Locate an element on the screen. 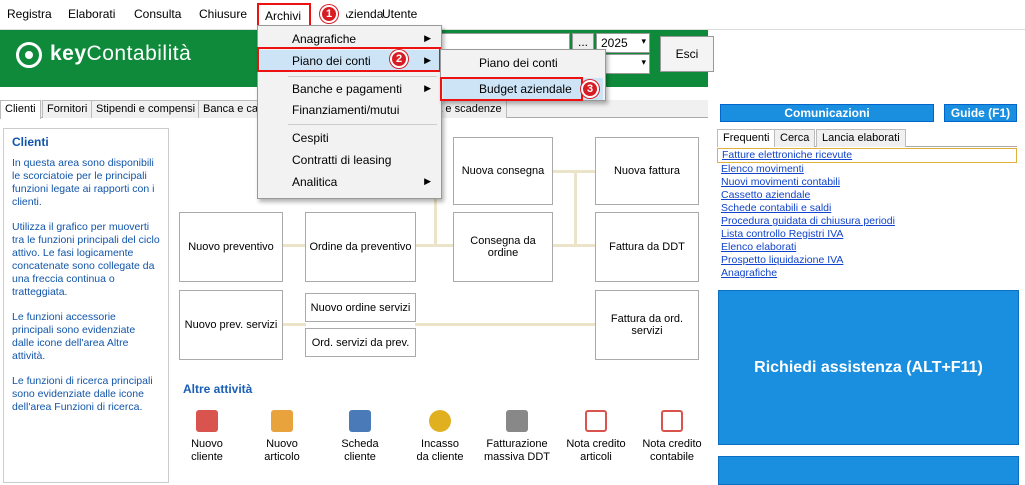 This screenshot has height=485, width=1025. menu-item-cespiti: Cespiti is located at coordinates (349, 138).